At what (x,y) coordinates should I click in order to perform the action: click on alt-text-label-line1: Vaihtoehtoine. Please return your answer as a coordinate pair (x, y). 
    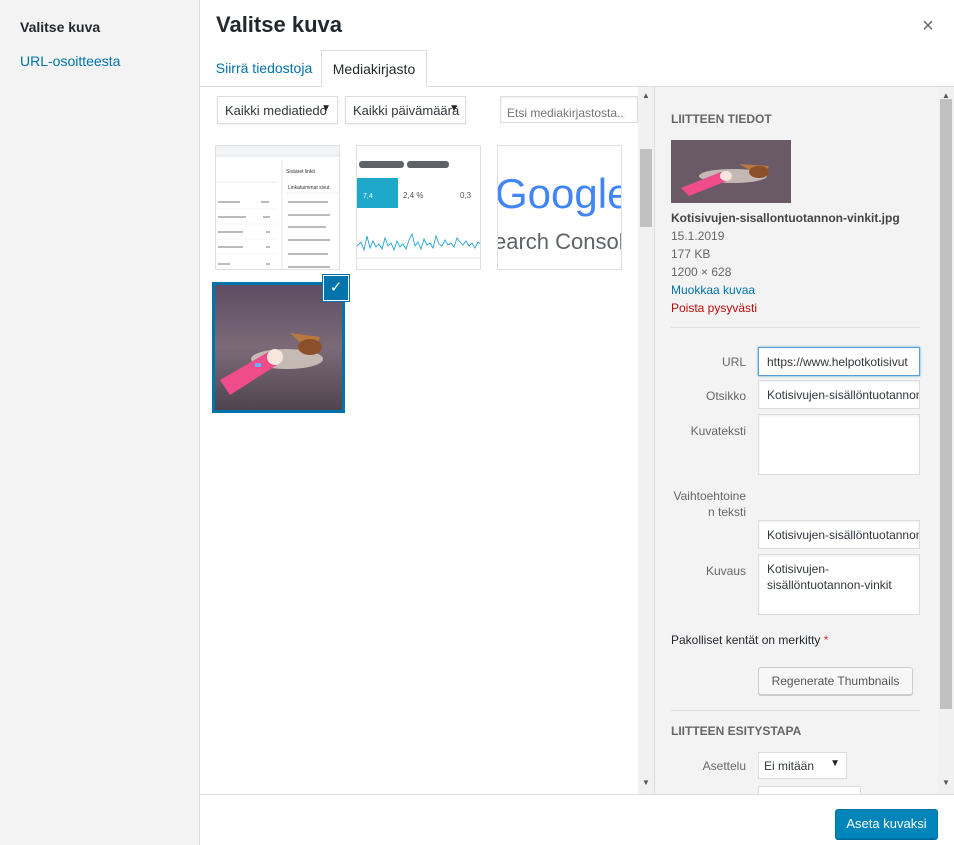
    Looking at the image, I should click on (709, 496).